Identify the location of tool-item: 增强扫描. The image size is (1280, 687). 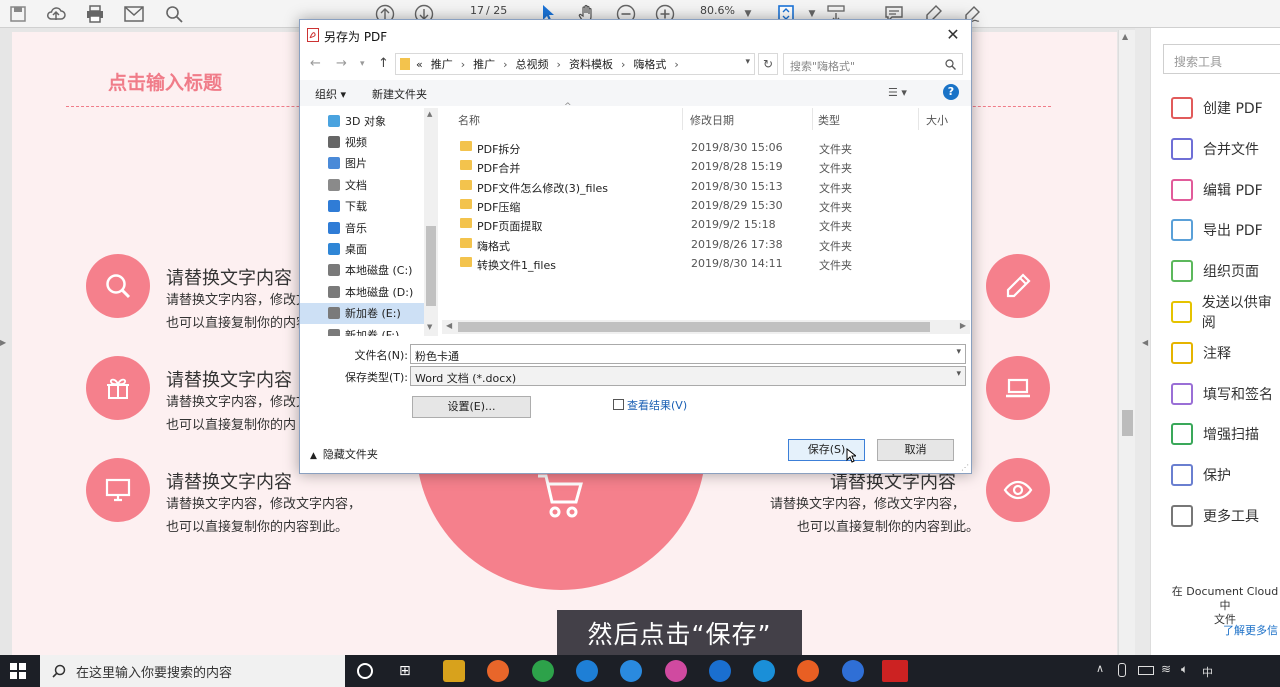
(1215, 434).